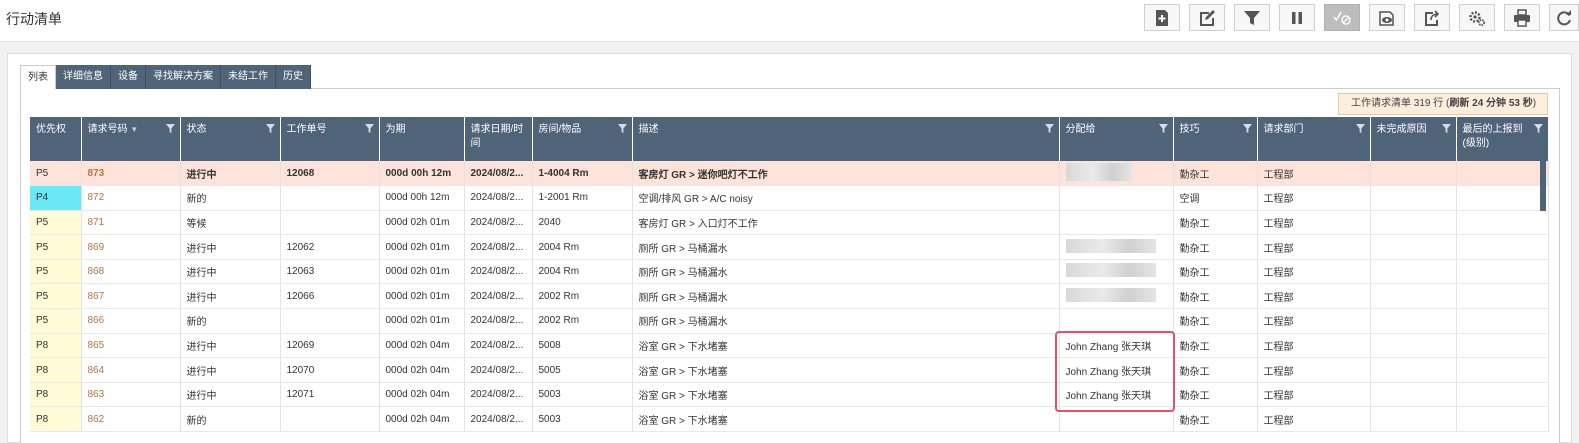  I want to click on status-cell: 进行中, so click(230, 174).